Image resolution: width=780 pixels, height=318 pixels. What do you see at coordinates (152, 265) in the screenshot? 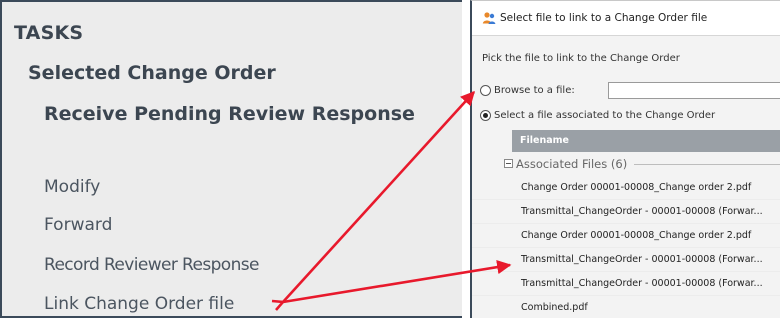
I see `task-link-record-reviewer-response: Record Reviewer Response` at bounding box center [152, 265].